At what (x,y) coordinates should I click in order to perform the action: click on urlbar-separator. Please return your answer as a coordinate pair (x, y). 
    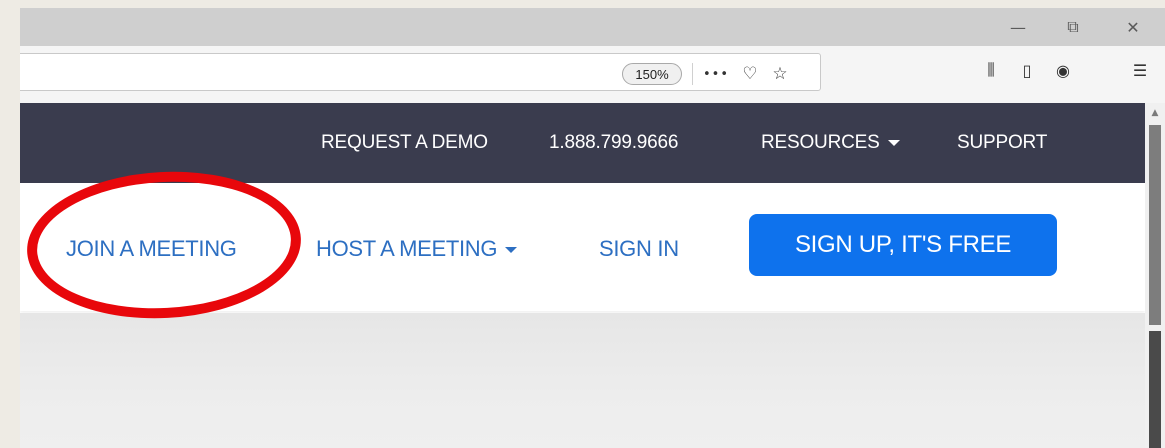
    Looking at the image, I should click on (692, 74).